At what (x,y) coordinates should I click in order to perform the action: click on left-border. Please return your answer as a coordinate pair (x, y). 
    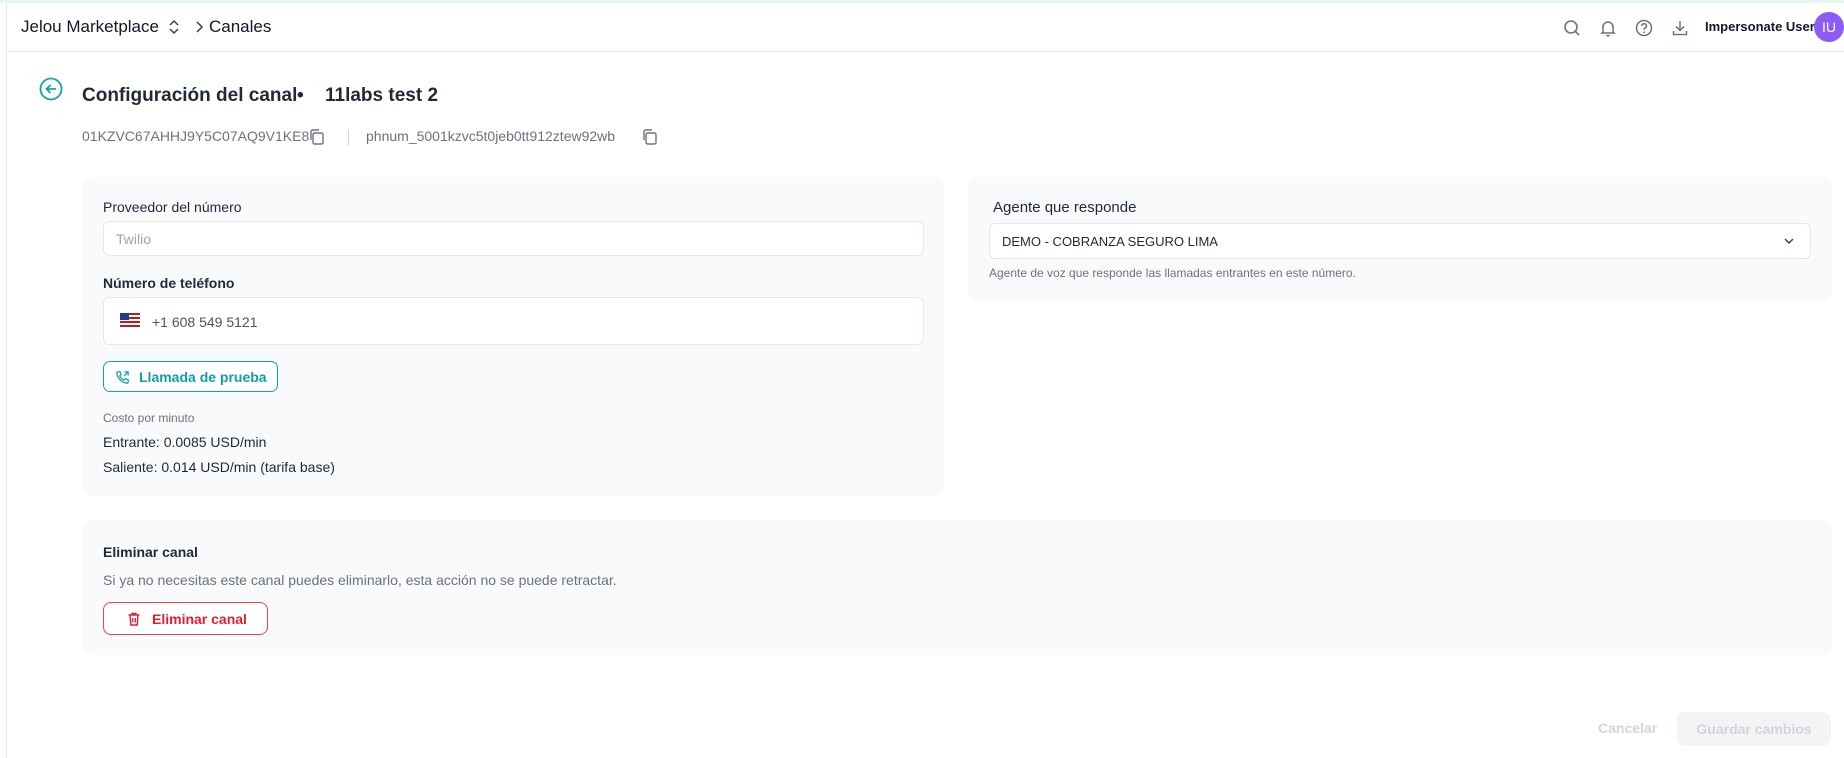
    Looking at the image, I should click on (6, 380).